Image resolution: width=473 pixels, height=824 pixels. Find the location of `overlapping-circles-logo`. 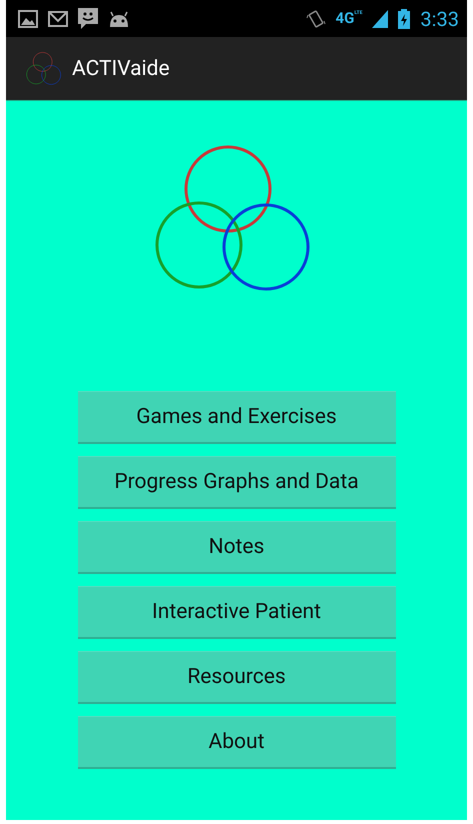

overlapping-circles-logo is located at coordinates (44, 69).